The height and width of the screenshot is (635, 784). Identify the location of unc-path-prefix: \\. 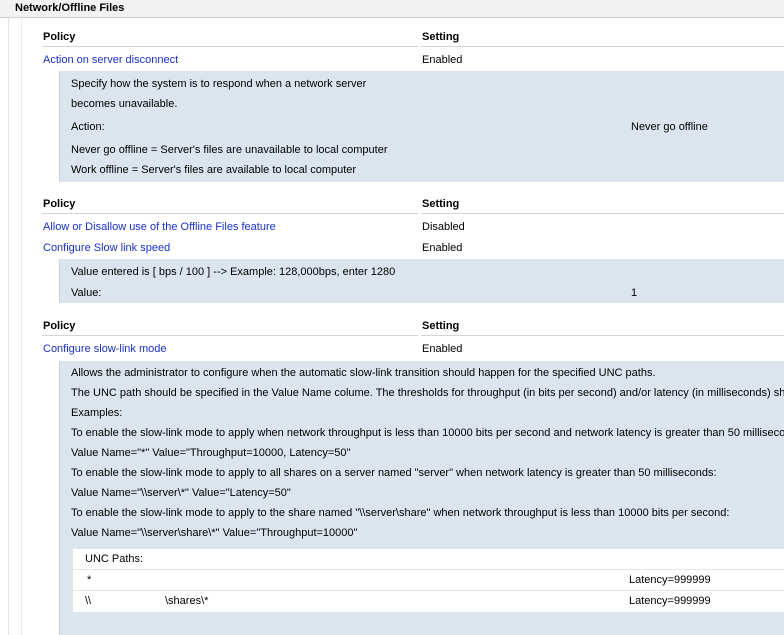
(88, 601).